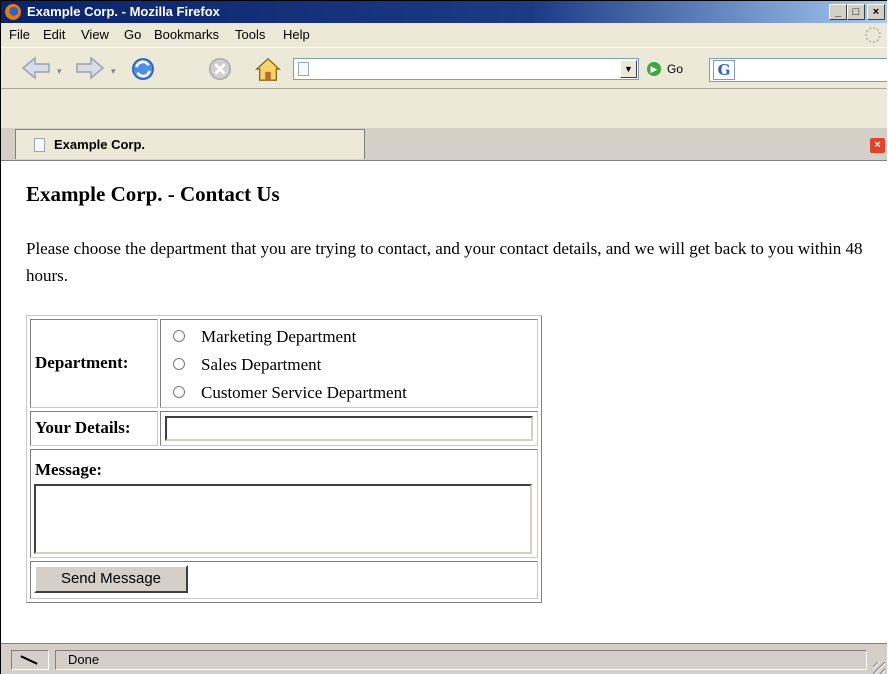 This screenshot has width=888, height=674. What do you see at coordinates (69, 469) in the screenshot?
I see `message-label: Message:` at bounding box center [69, 469].